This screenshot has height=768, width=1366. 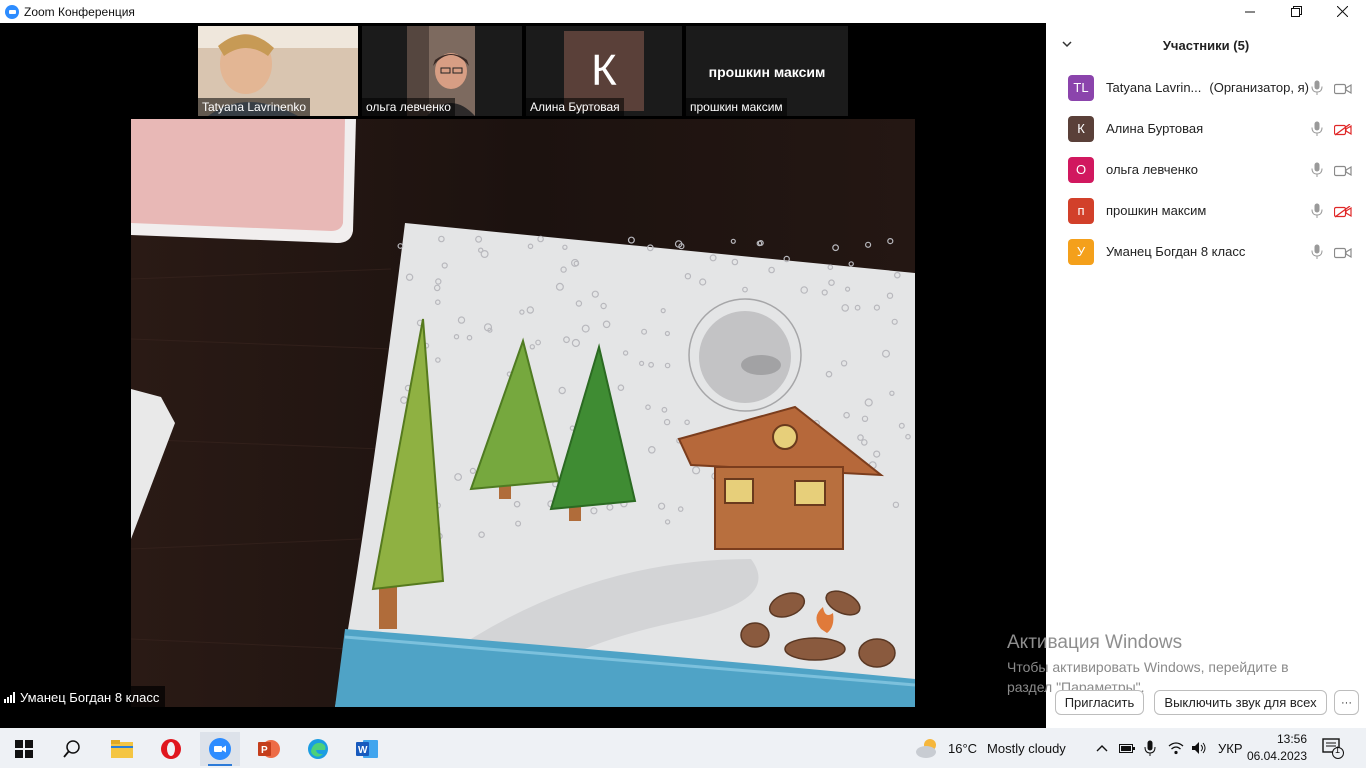 I want to click on thumbnail-name: ольга левченко, so click(x=408, y=107).